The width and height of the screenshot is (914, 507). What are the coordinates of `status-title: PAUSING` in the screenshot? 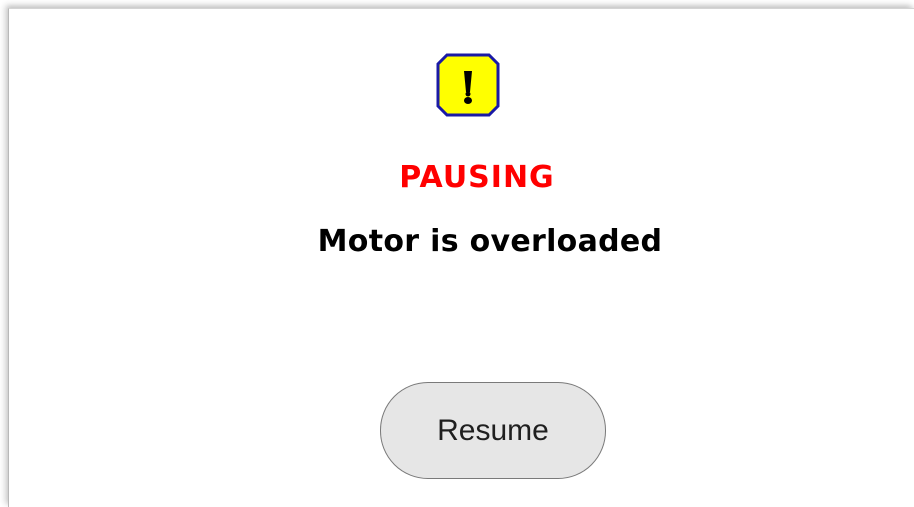 It's located at (477, 177).